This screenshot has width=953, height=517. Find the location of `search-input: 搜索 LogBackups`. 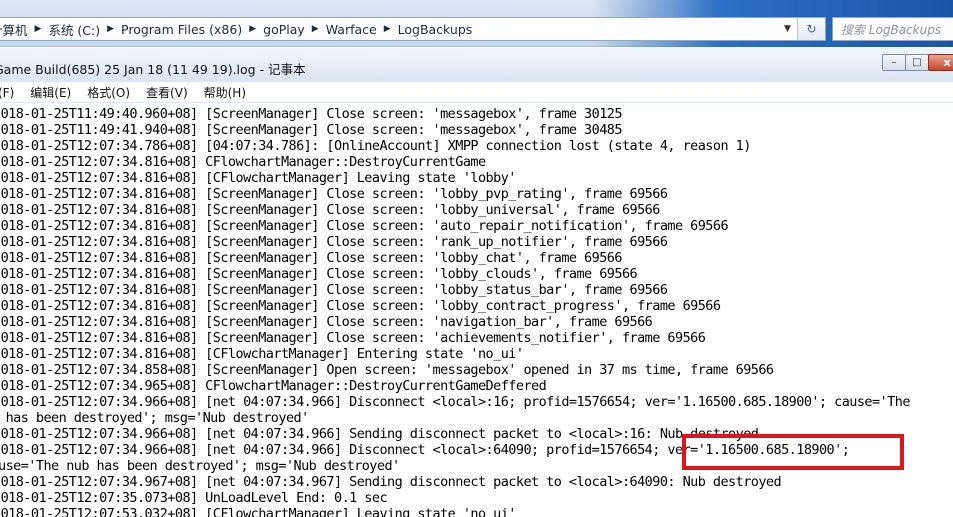

search-input: 搜索 LogBackups is located at coordinates (892, 29).